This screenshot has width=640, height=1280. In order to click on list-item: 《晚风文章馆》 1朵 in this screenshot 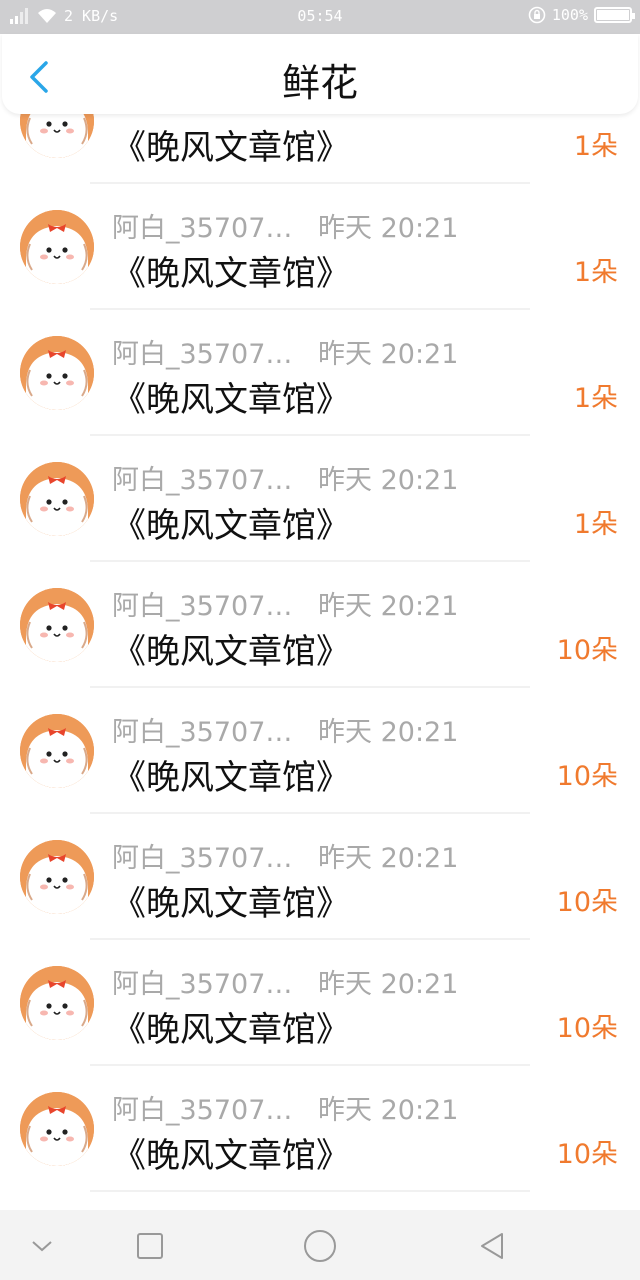, I will do `click(320, 146)`.